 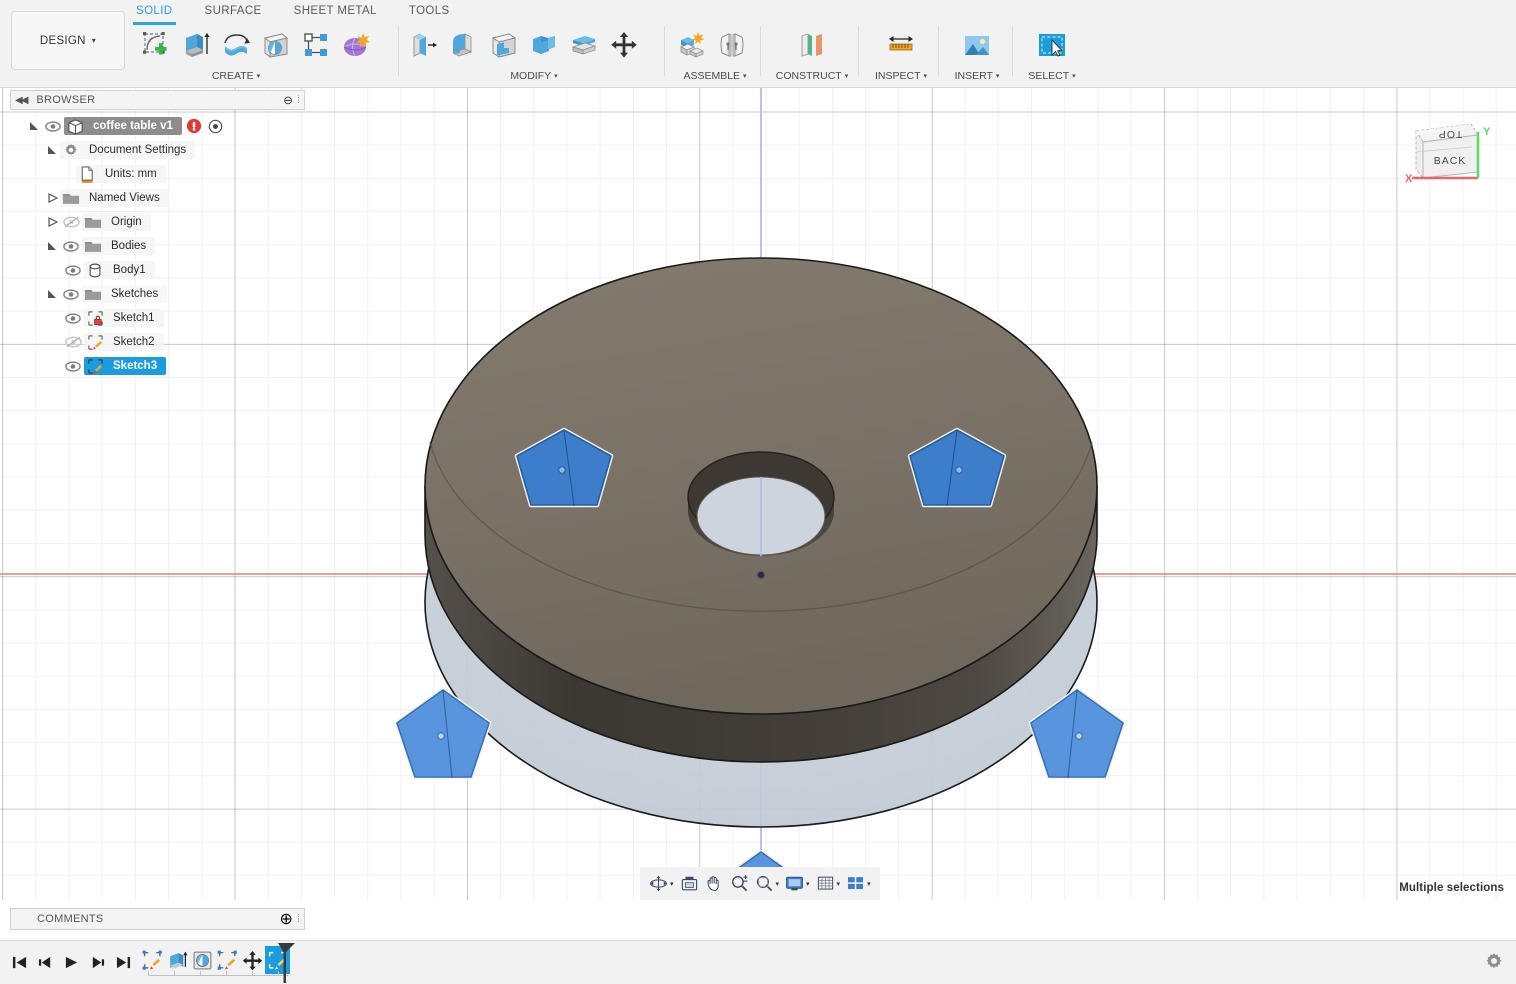 What do you see at coordinates (714, 883) in the screenshot?
I see `pan-button` at bounding box center [714, 883].